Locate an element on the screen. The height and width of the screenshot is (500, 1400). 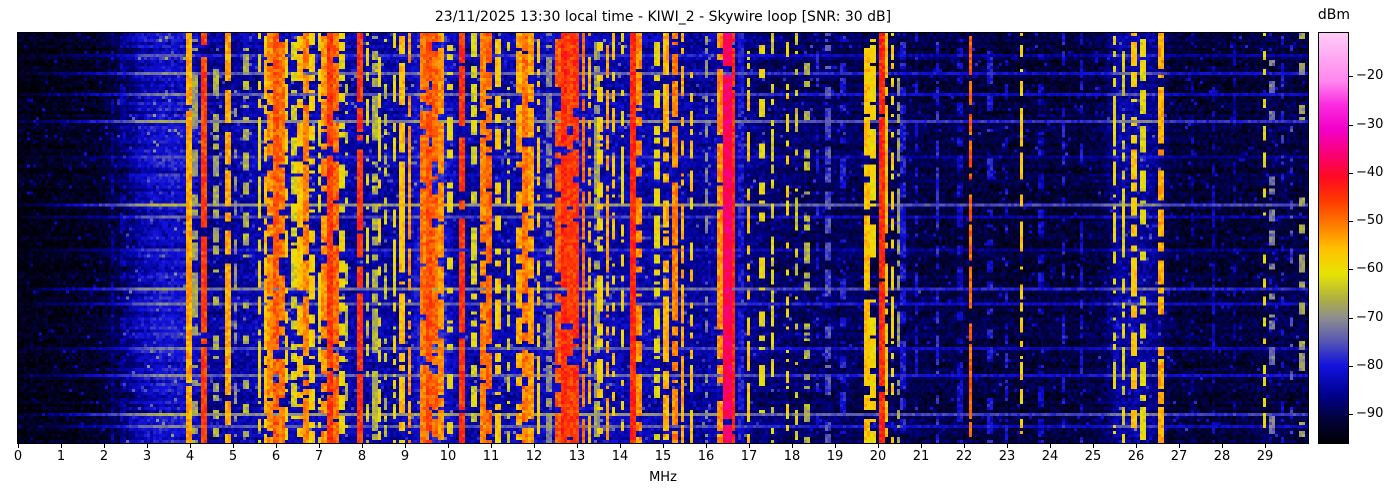
x-tick-label: 26 is located at coordinates (1136, 456).